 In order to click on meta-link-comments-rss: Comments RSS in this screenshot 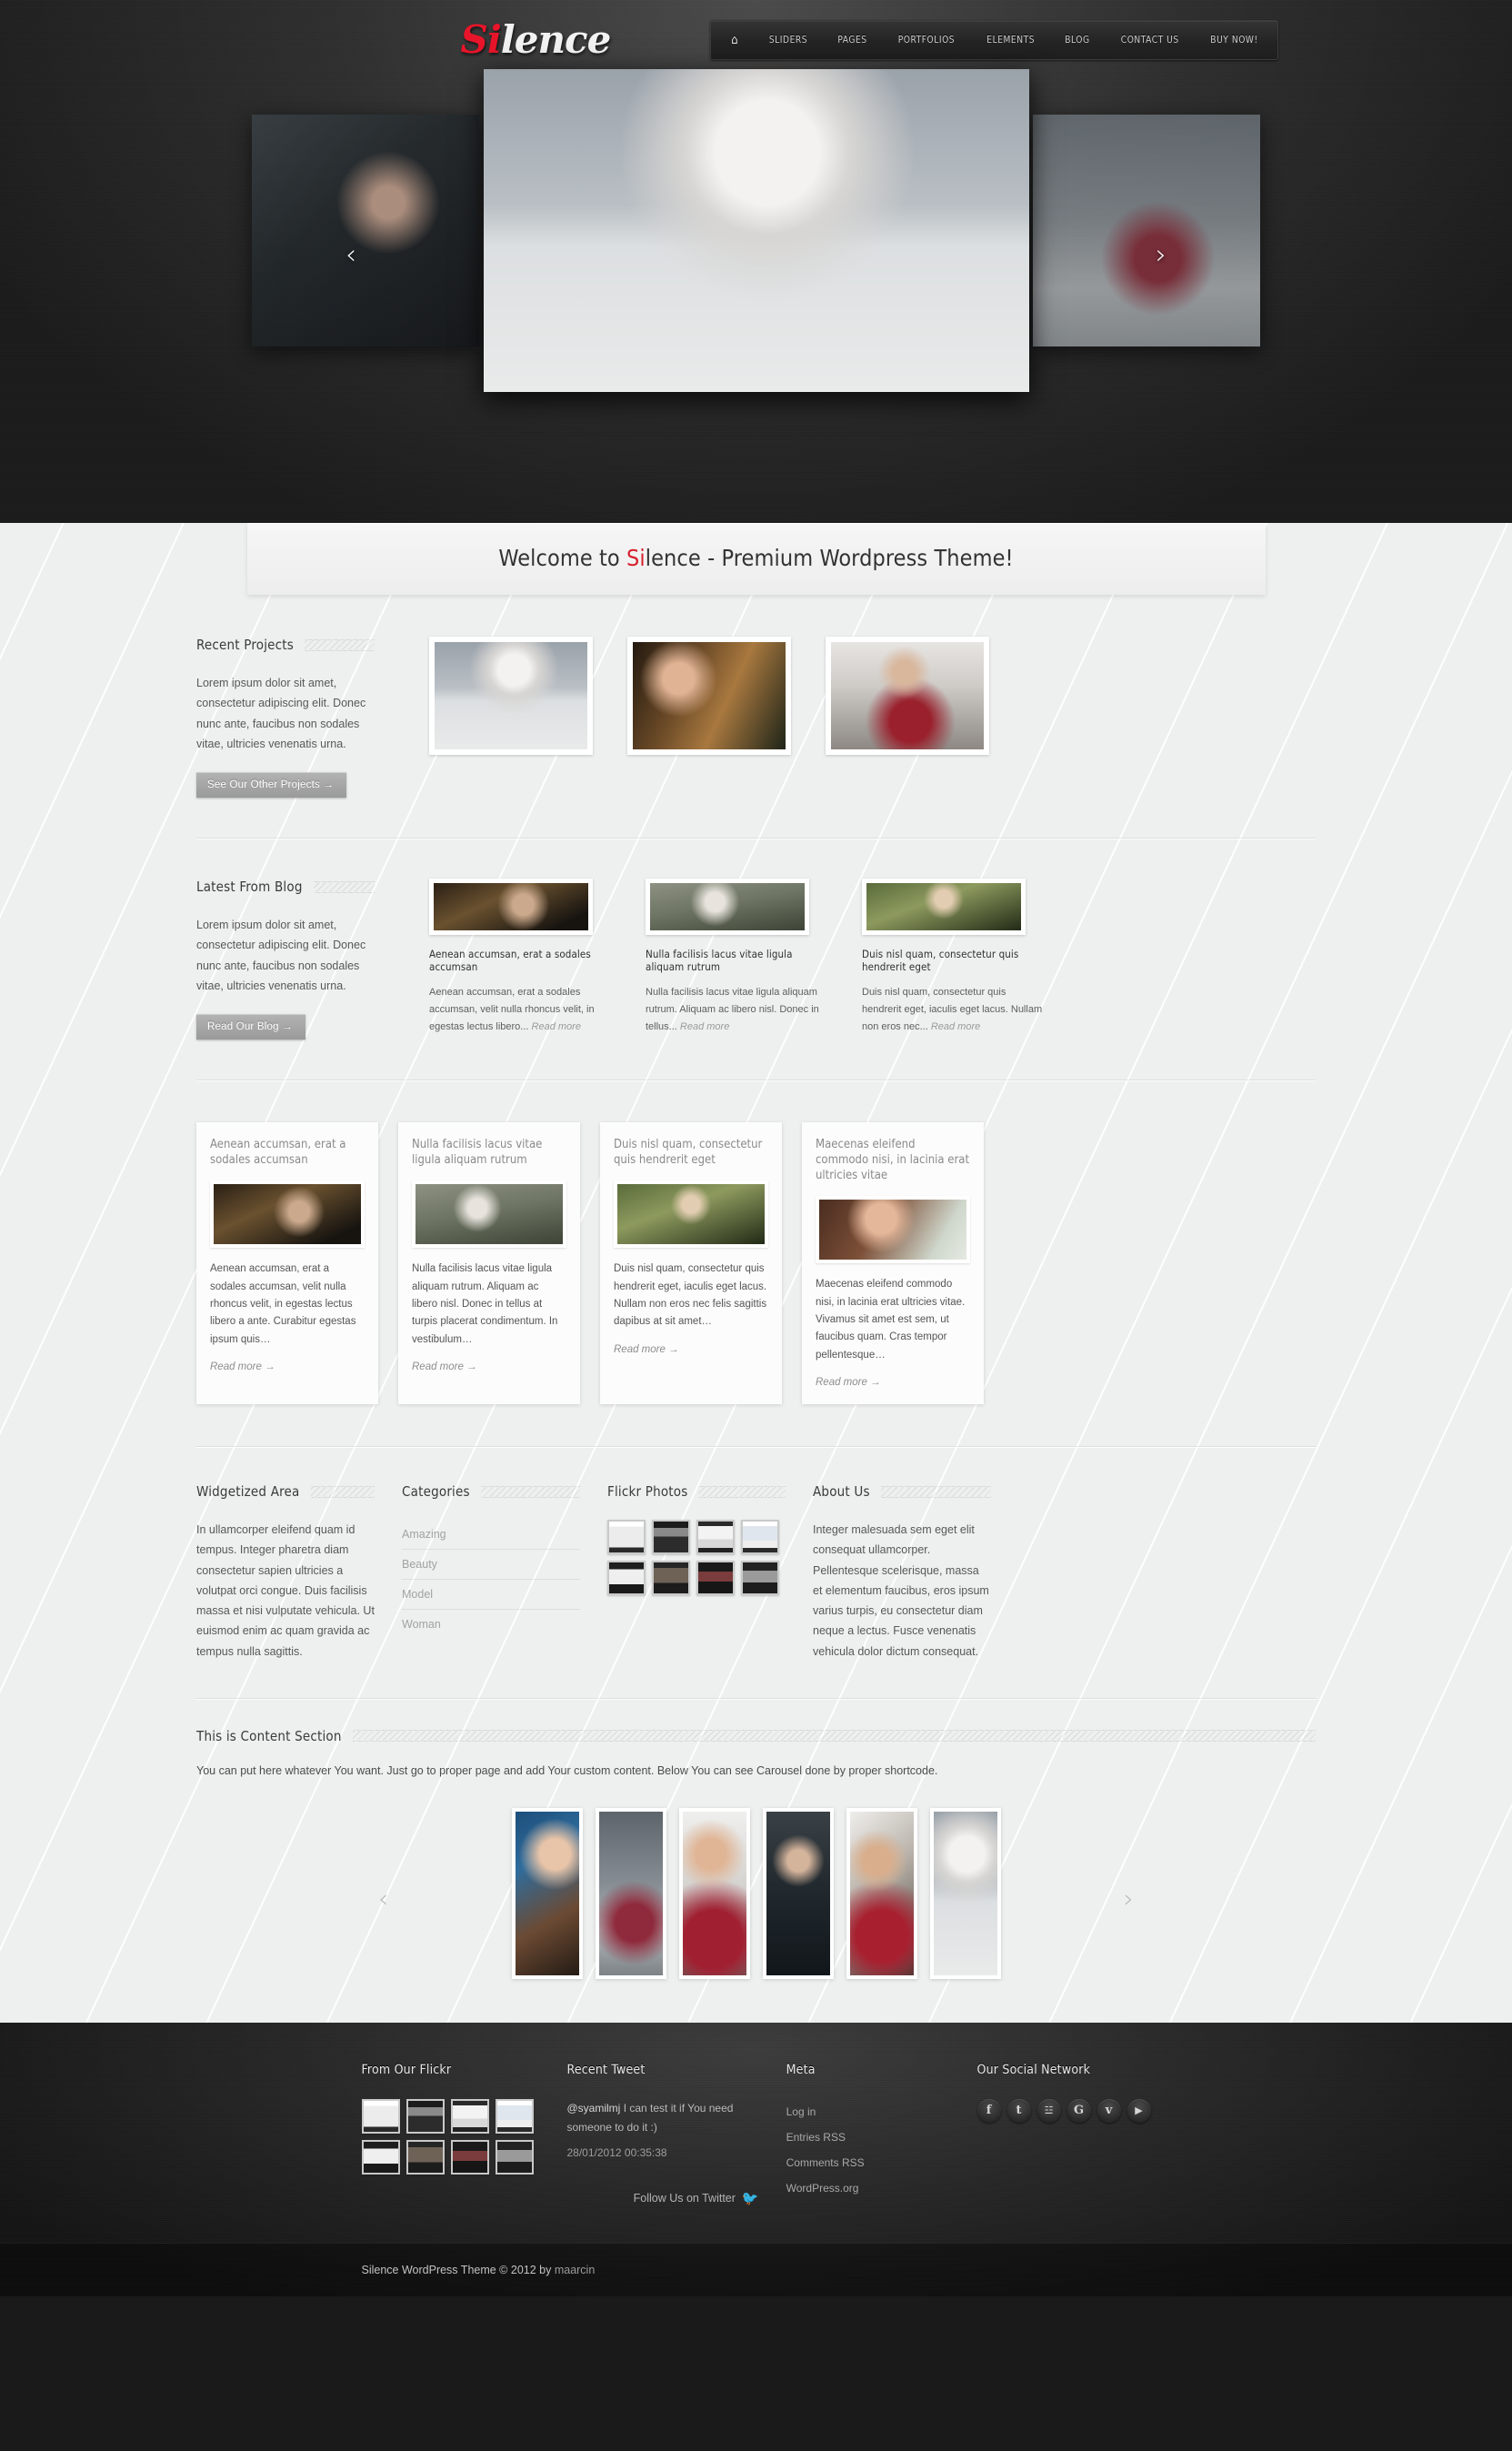, I will do `click(868, 2162)`.